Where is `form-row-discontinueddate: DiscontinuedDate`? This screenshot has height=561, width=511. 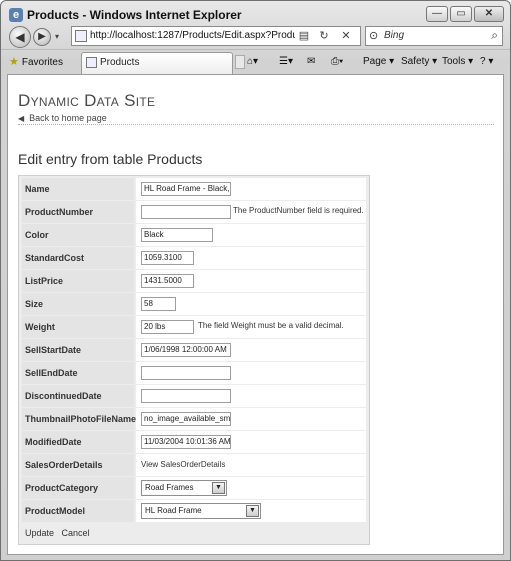 form-row-discontinueddate: DiscontinuedDate is located at coordinates (194, 396).